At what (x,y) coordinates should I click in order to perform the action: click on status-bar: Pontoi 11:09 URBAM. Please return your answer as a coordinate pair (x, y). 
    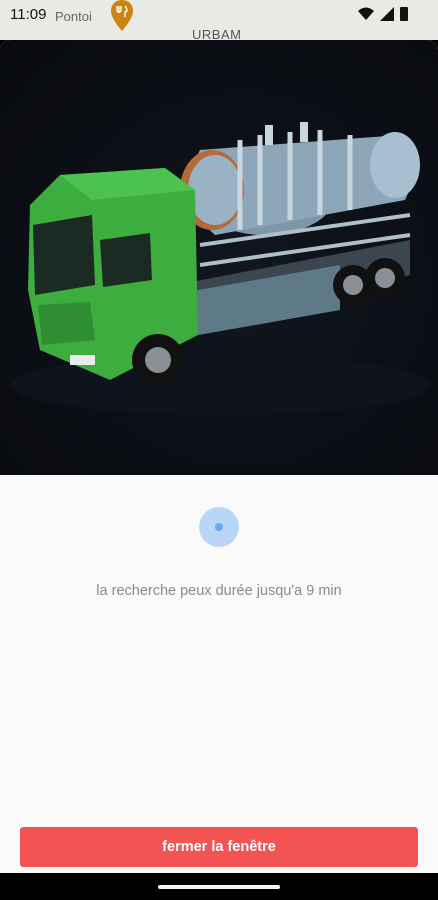
    Looking at the image, I should click on (219, 21).